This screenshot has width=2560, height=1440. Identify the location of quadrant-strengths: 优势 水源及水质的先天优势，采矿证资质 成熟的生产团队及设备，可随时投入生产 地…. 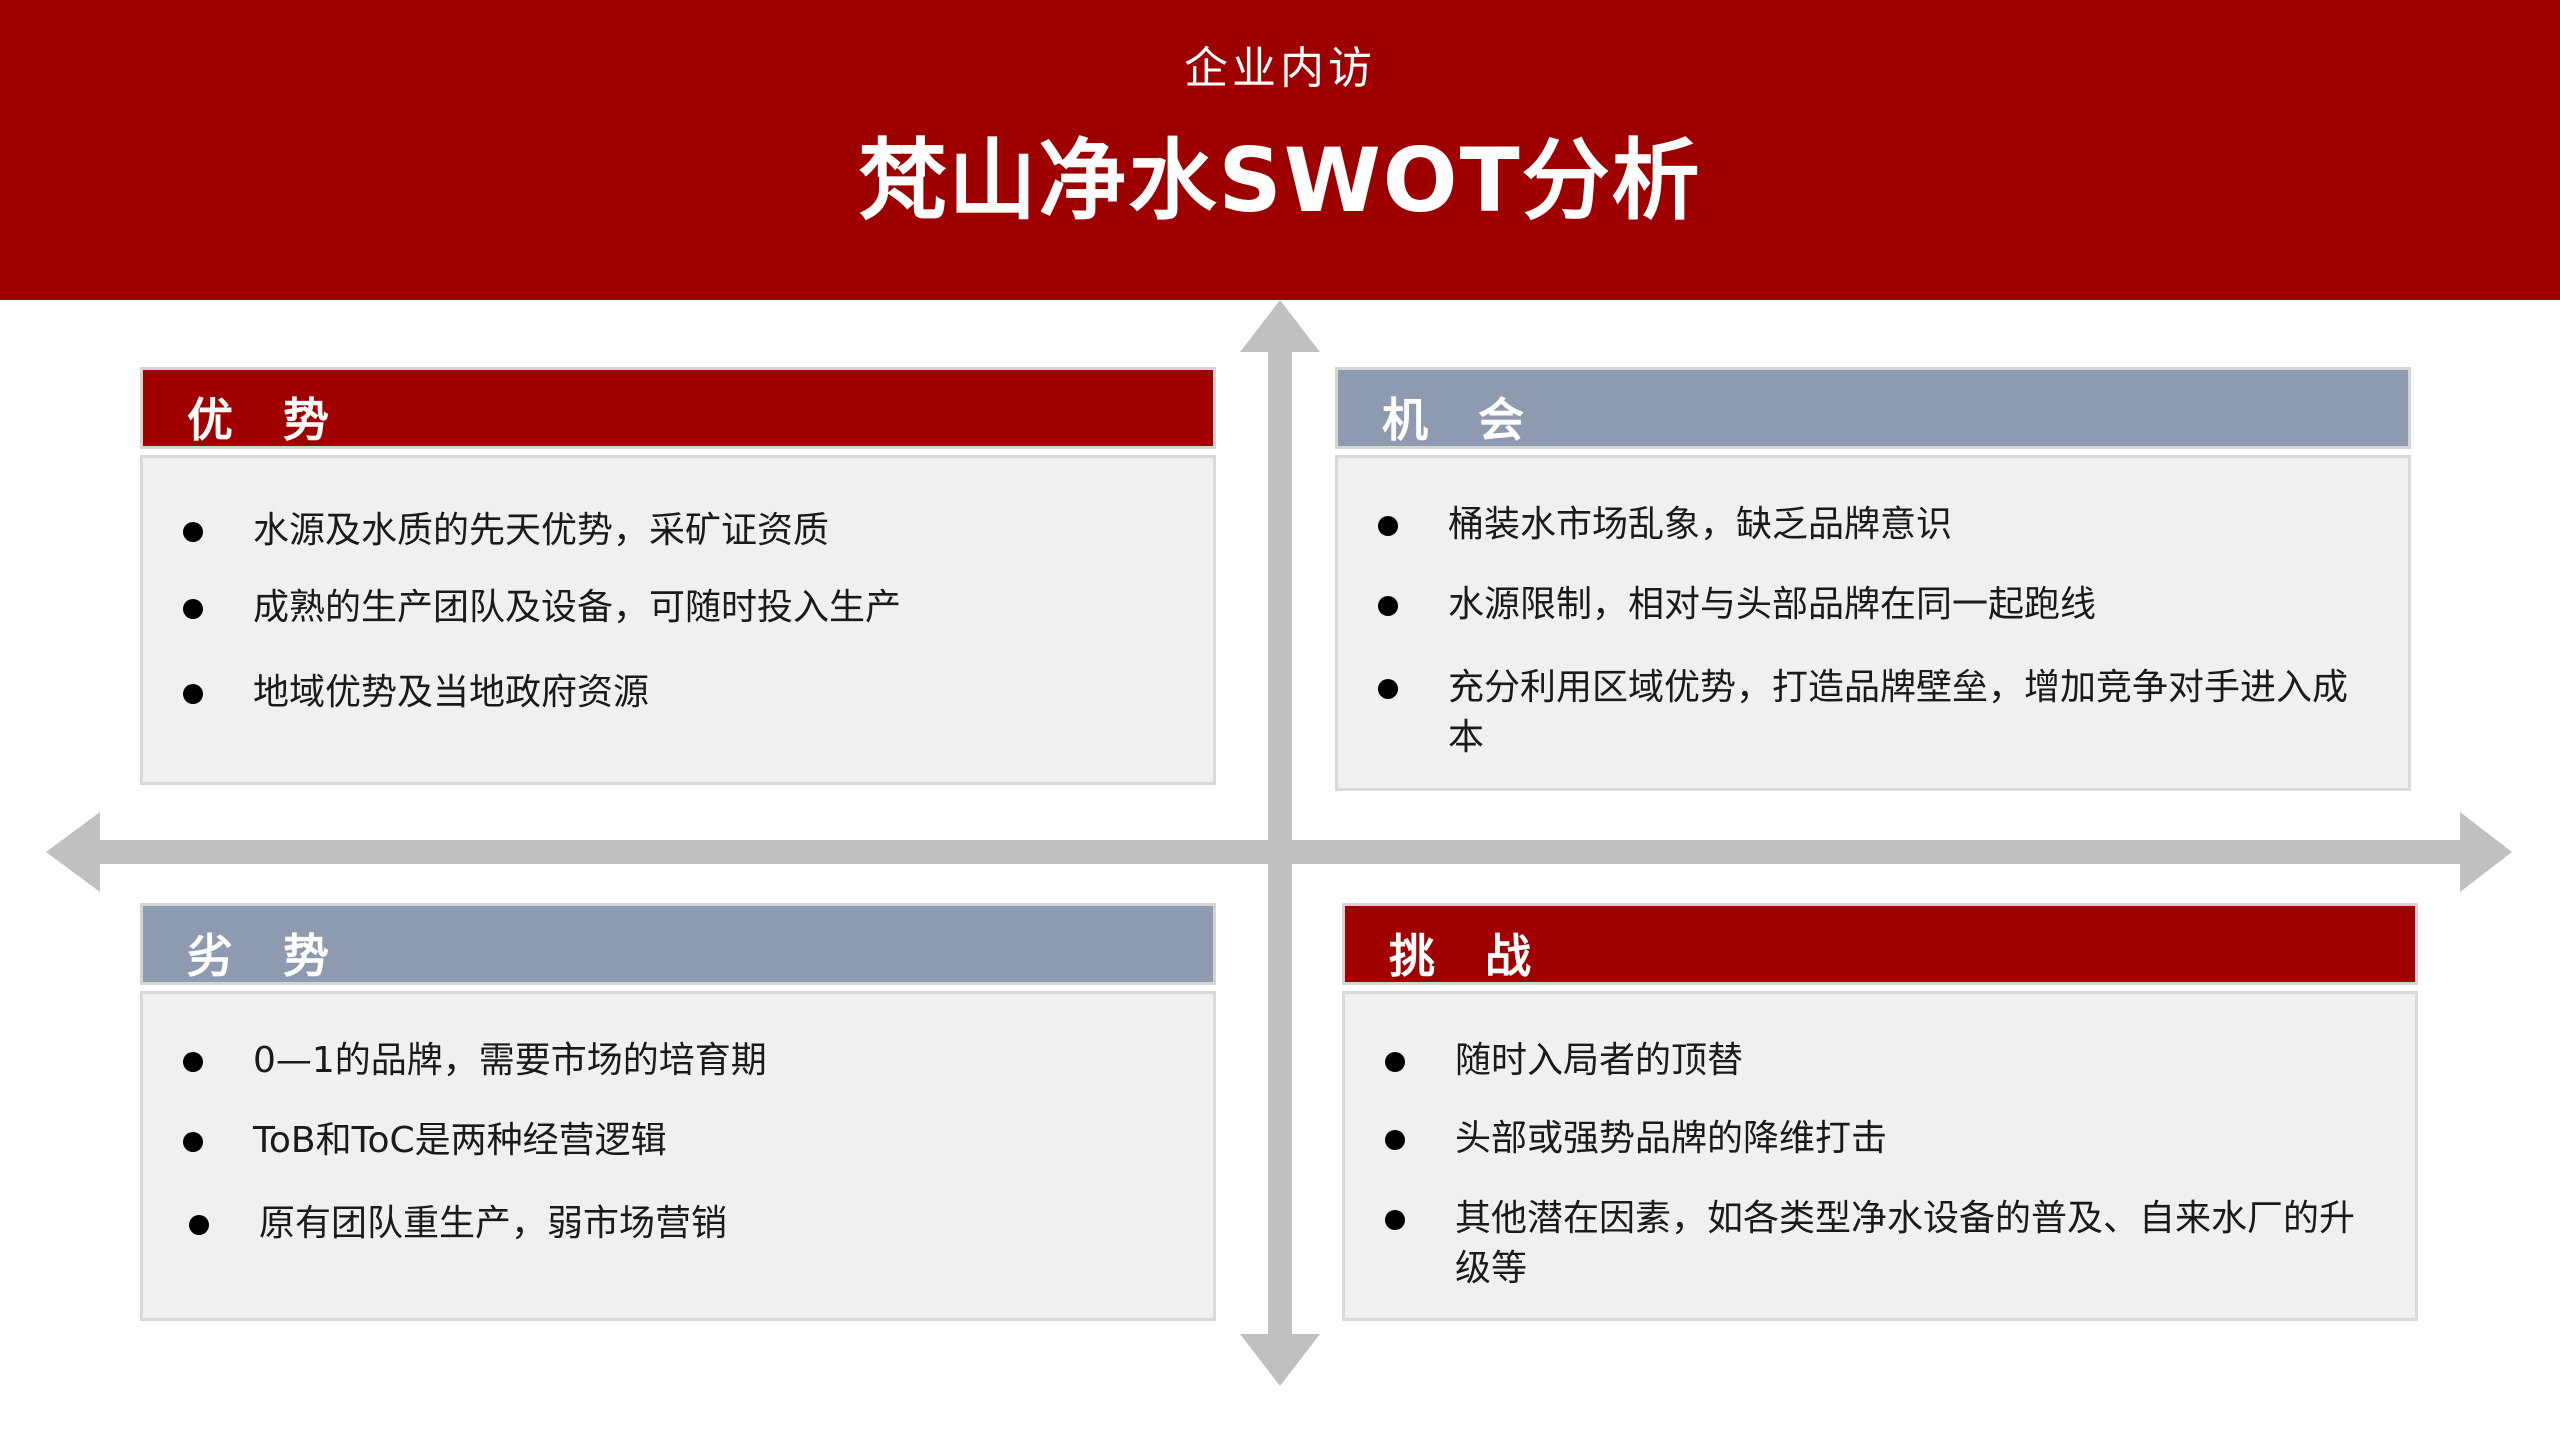
(678, 576).